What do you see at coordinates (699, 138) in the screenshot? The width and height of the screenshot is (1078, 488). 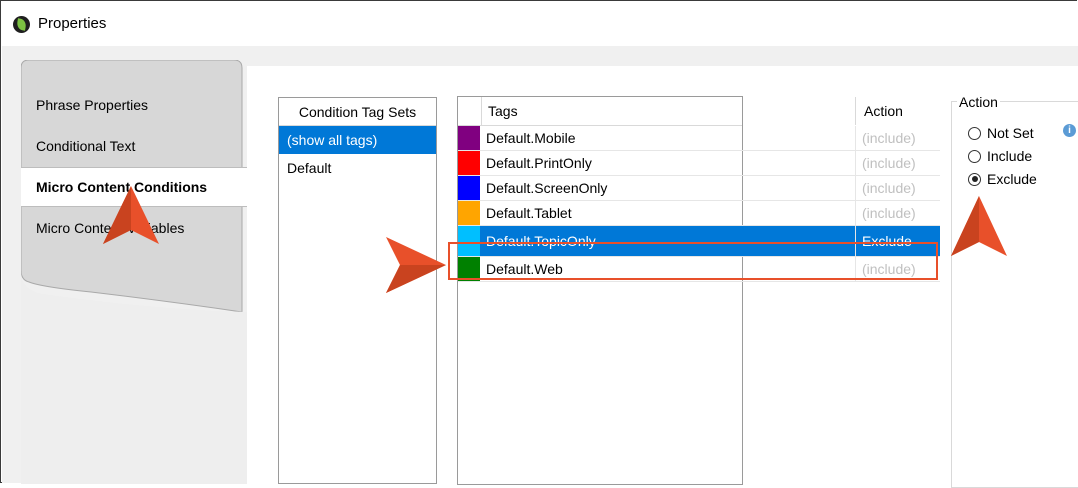 I see `table-row: Default.Mobile (include)` at bounding box center [699, 138].